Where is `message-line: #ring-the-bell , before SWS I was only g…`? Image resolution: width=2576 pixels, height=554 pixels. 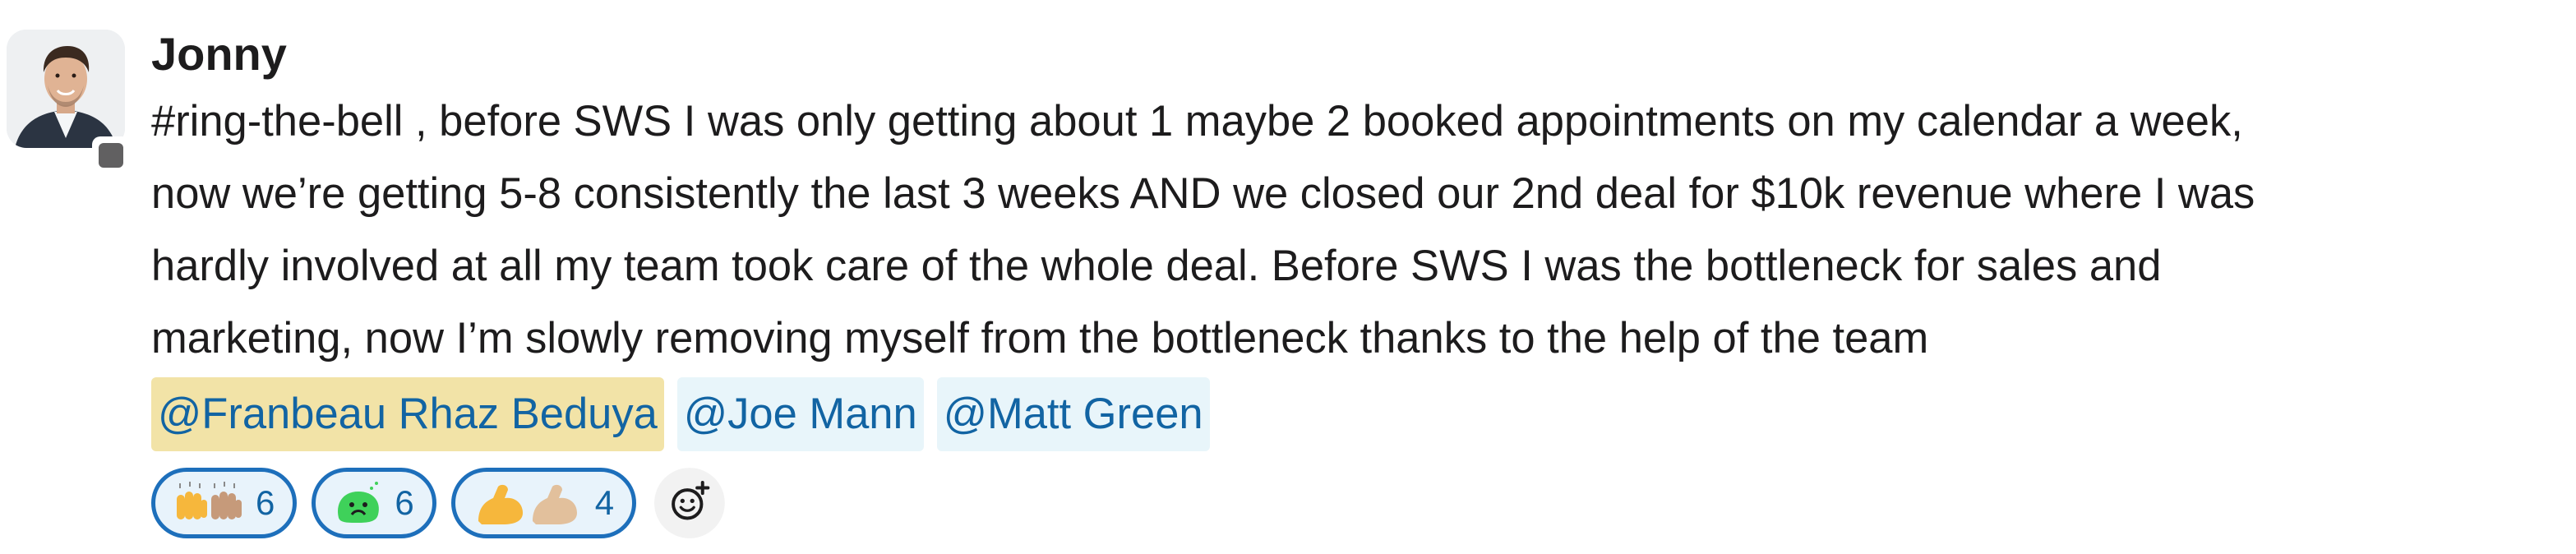 message-line: #ring-the-bell , before SWS I was only g… is located at coordinates (1197, 121).